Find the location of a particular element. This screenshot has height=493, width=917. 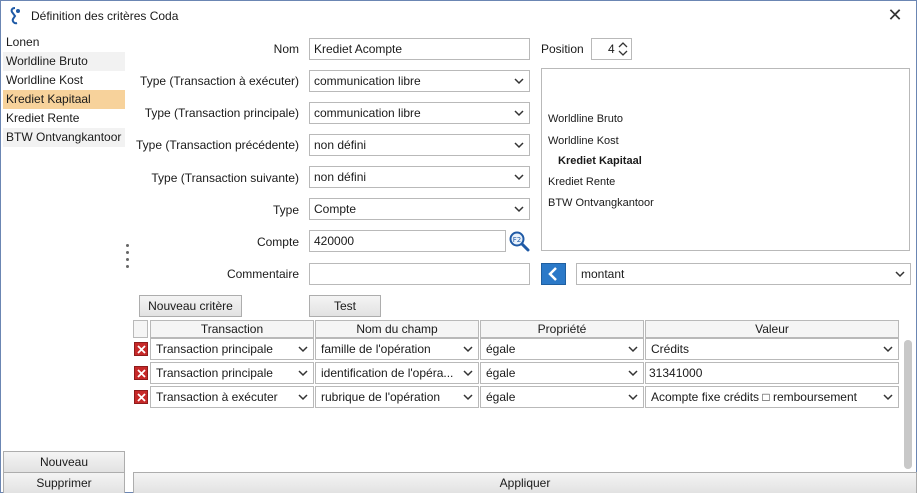

grid-header-champ: Nom du champ is located at coordinates (397, 329).